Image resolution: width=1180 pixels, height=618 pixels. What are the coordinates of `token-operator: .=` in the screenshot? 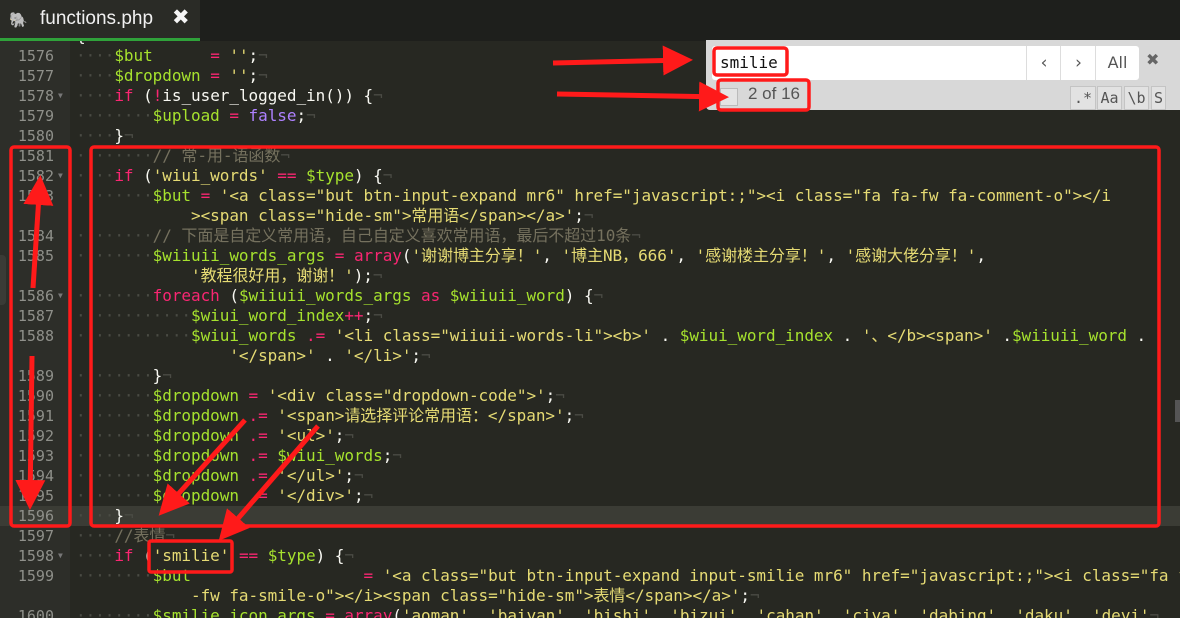 It's located at (258, 435).